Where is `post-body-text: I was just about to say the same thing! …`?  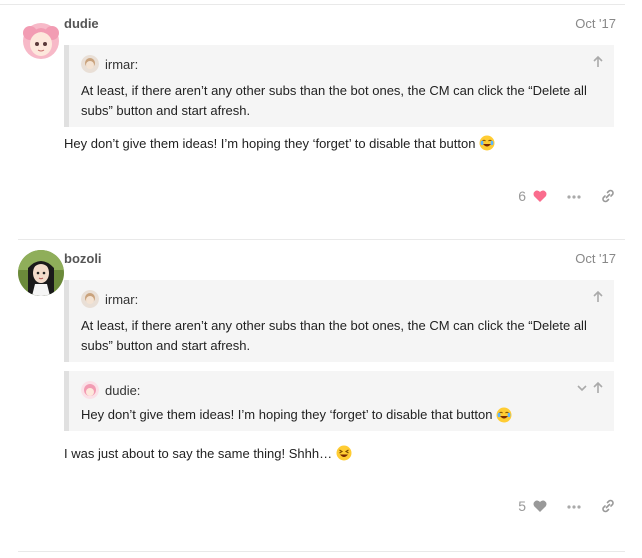
post-body-text: I was just about to say the same thing! … is located at coordinates (198, 453).